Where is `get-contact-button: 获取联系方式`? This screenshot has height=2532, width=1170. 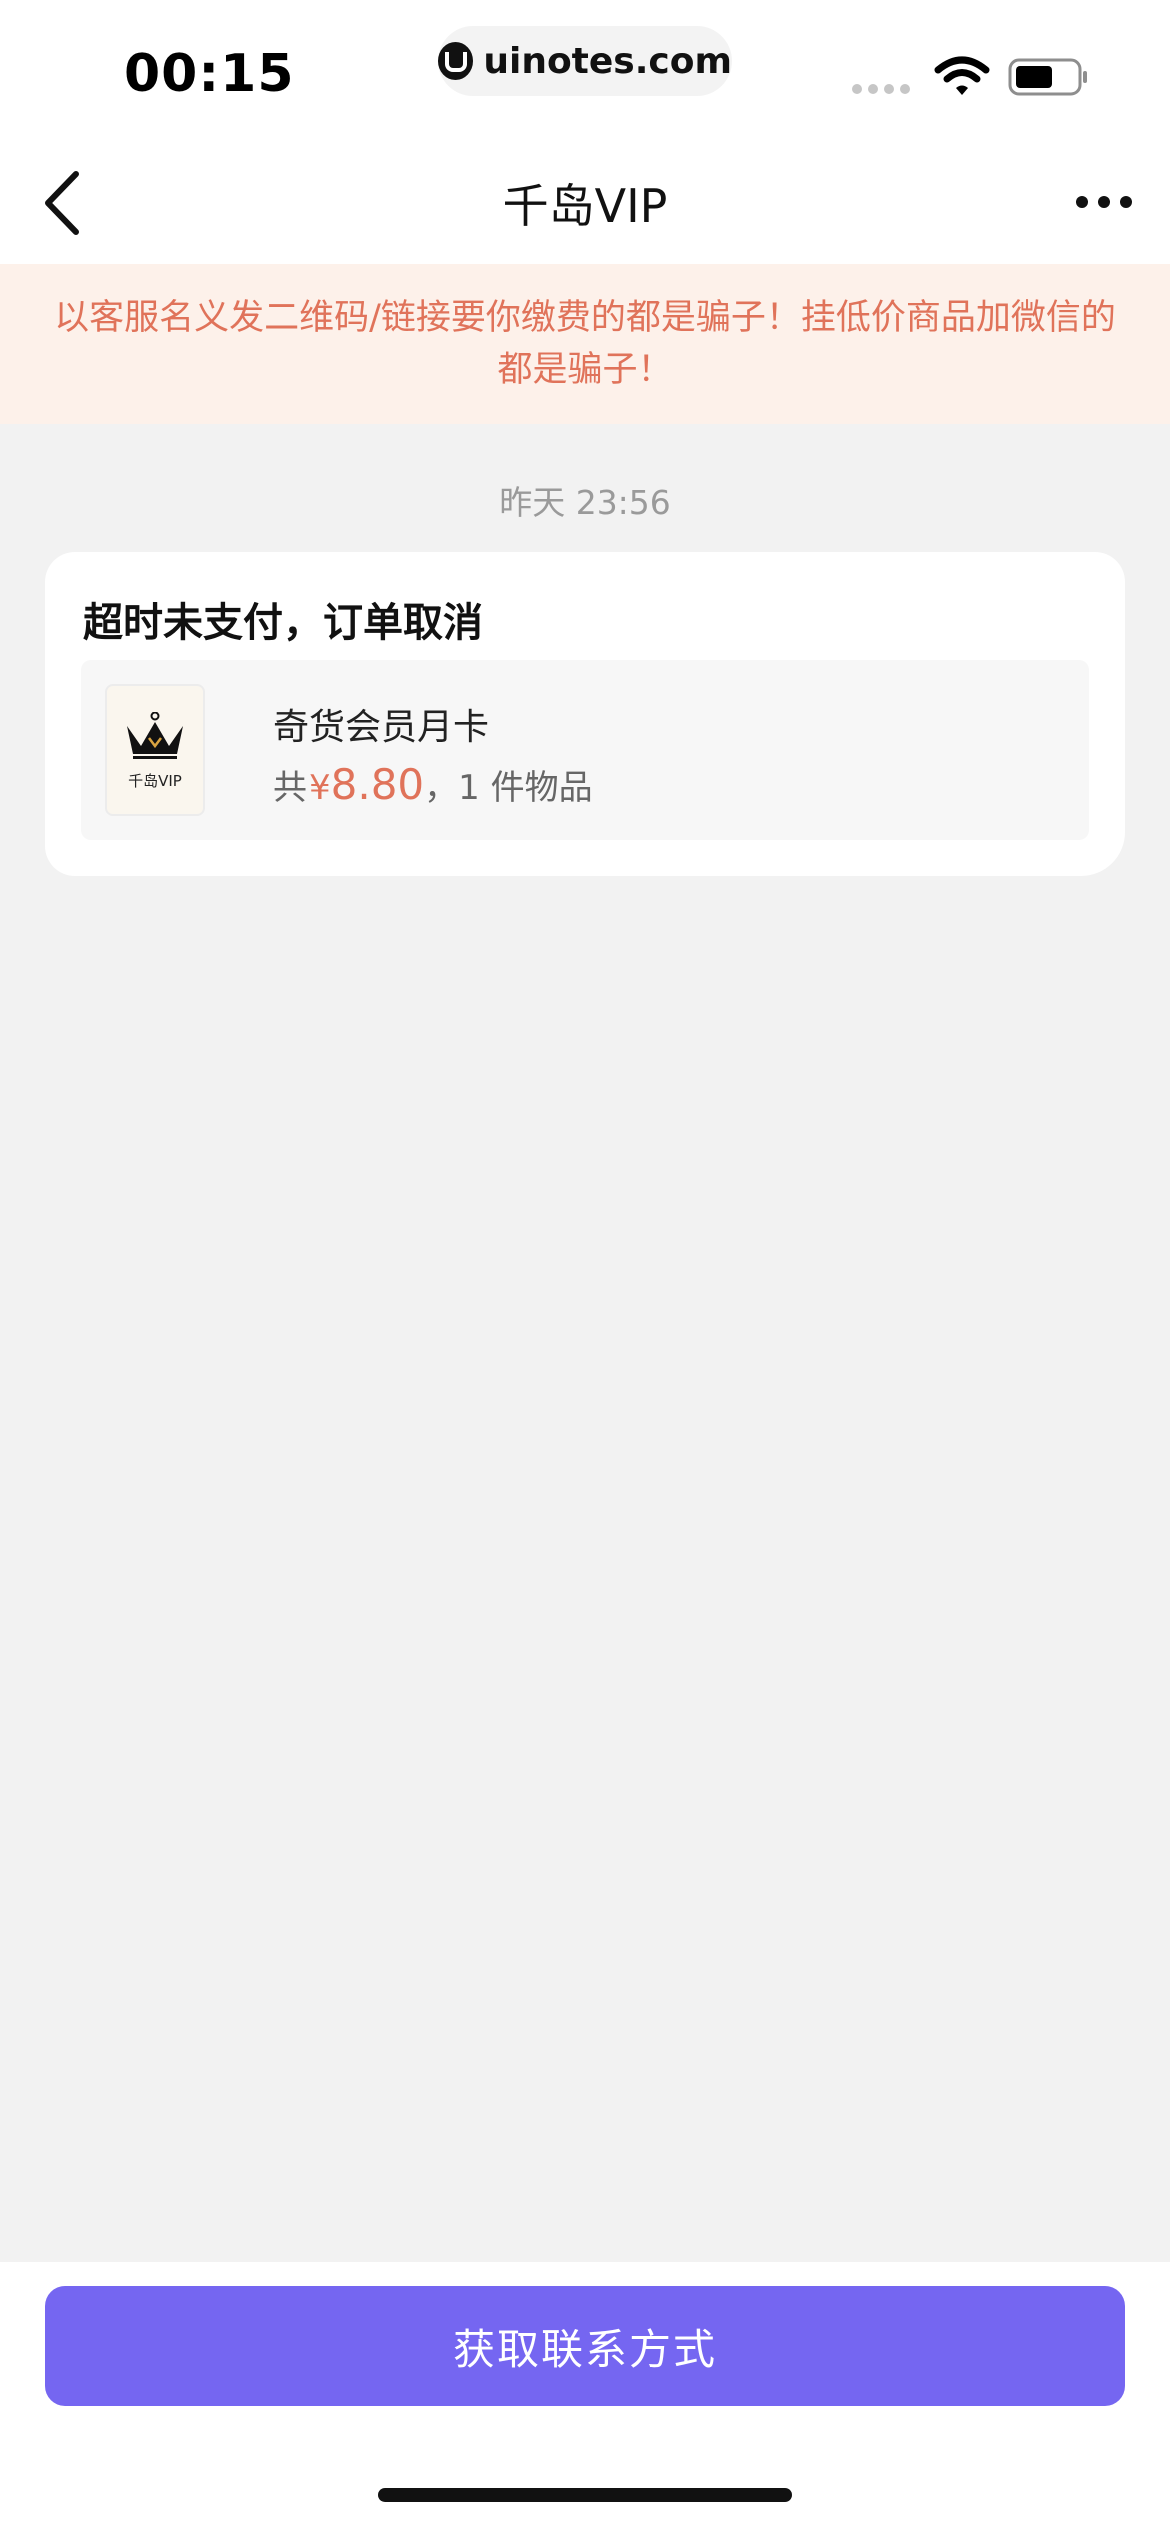
get-contact-button: 获取联系方式 is located at coordinates (585, 2346).